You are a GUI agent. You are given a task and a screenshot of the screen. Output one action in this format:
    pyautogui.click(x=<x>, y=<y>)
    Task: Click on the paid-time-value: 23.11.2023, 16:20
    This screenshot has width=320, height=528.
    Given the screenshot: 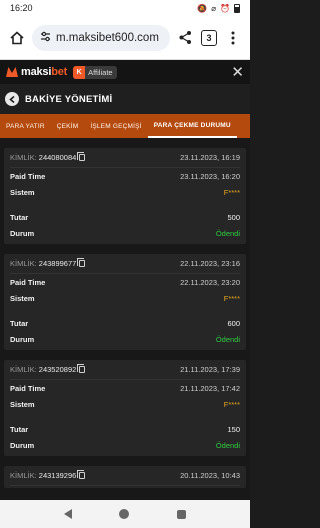 What is the action you would take?
    pyautogui.click(x=210, y=176)
    